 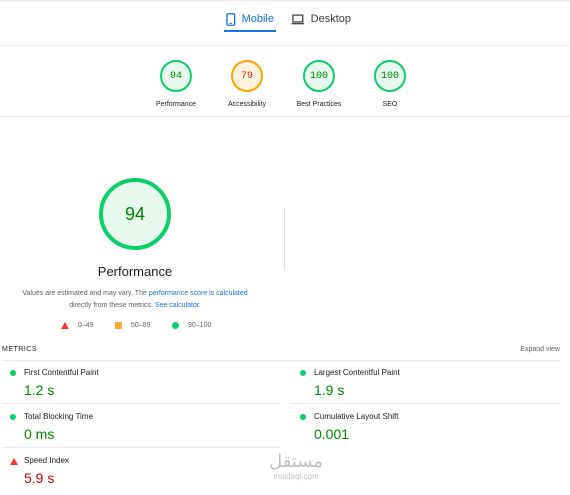 What do you see at coordinates (86, 325) in the screenshot?
I see `legend-fail-label: 0–49` at bounding box center [86, 325].